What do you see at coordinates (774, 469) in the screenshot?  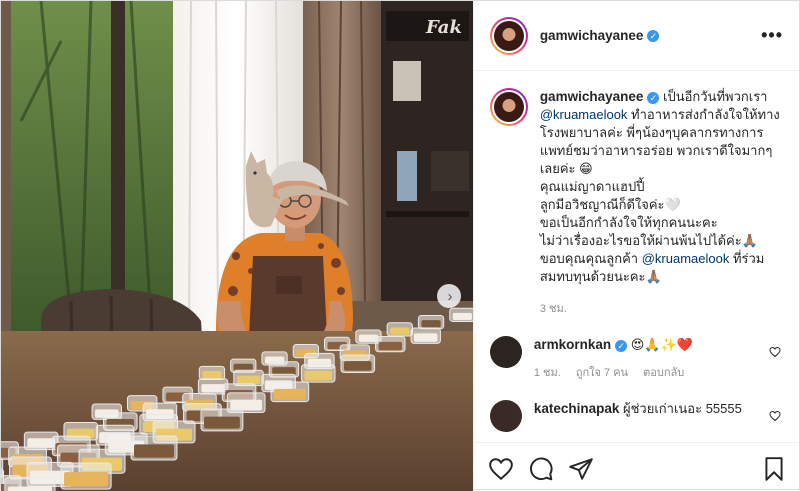 I see `bookmark-icon` at bounding box center [774, 469].